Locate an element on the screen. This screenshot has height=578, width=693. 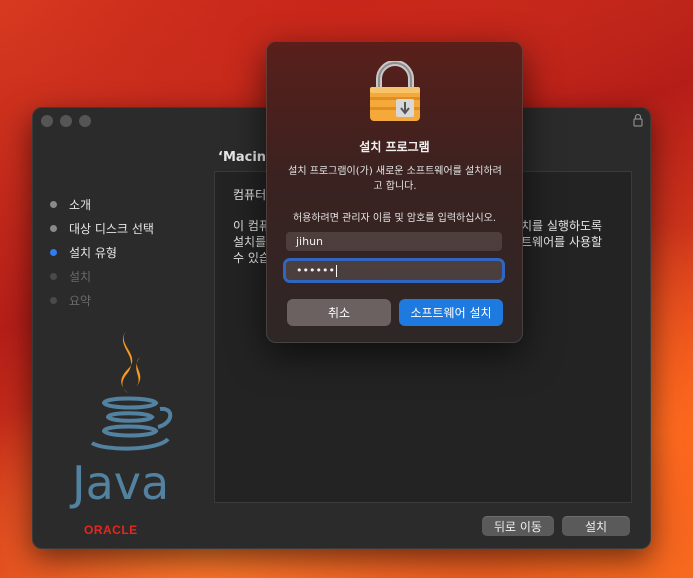
step-label: 대상 디스크 선택 is located at coordinates (111, 228).